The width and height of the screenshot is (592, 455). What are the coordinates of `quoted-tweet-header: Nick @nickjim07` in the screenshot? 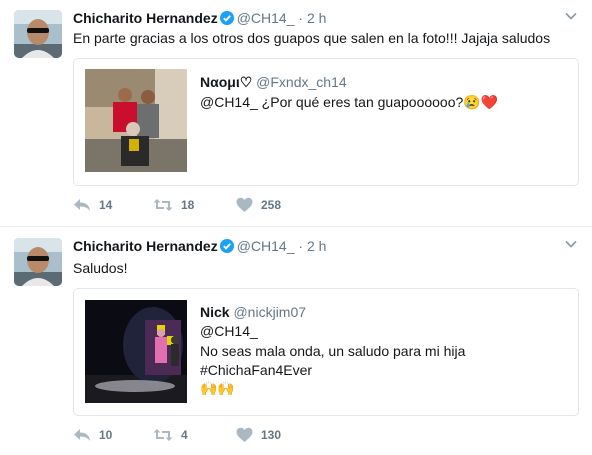 It's located at (253, 312).